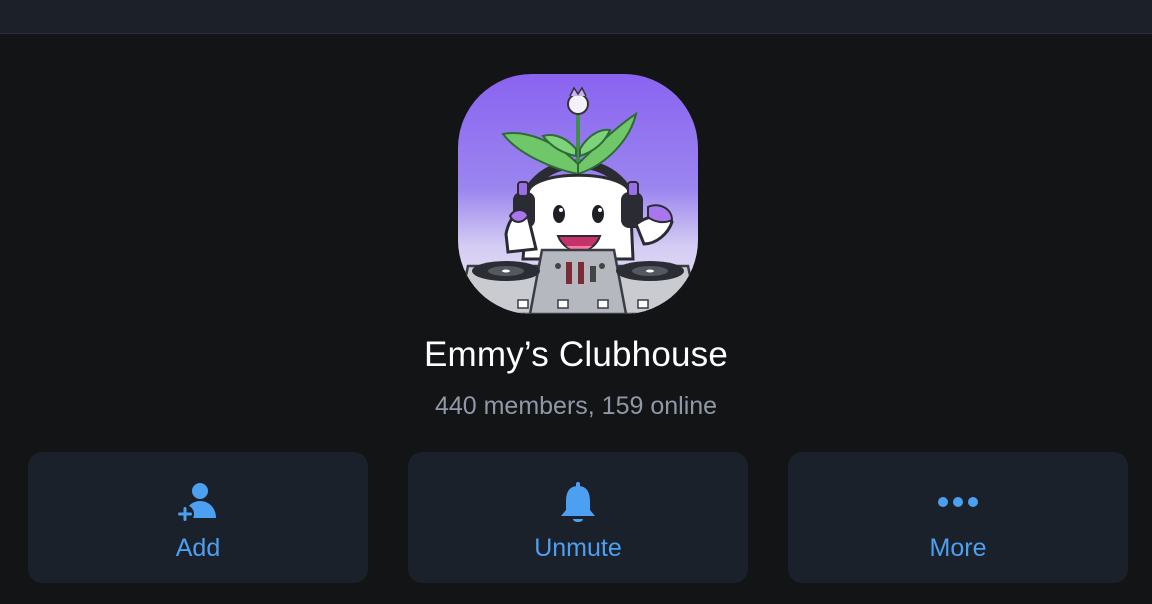 This screenshot has height=604, width=1152. I want to click on group-member-count: 440 members, 159 online, so click(576, 406).